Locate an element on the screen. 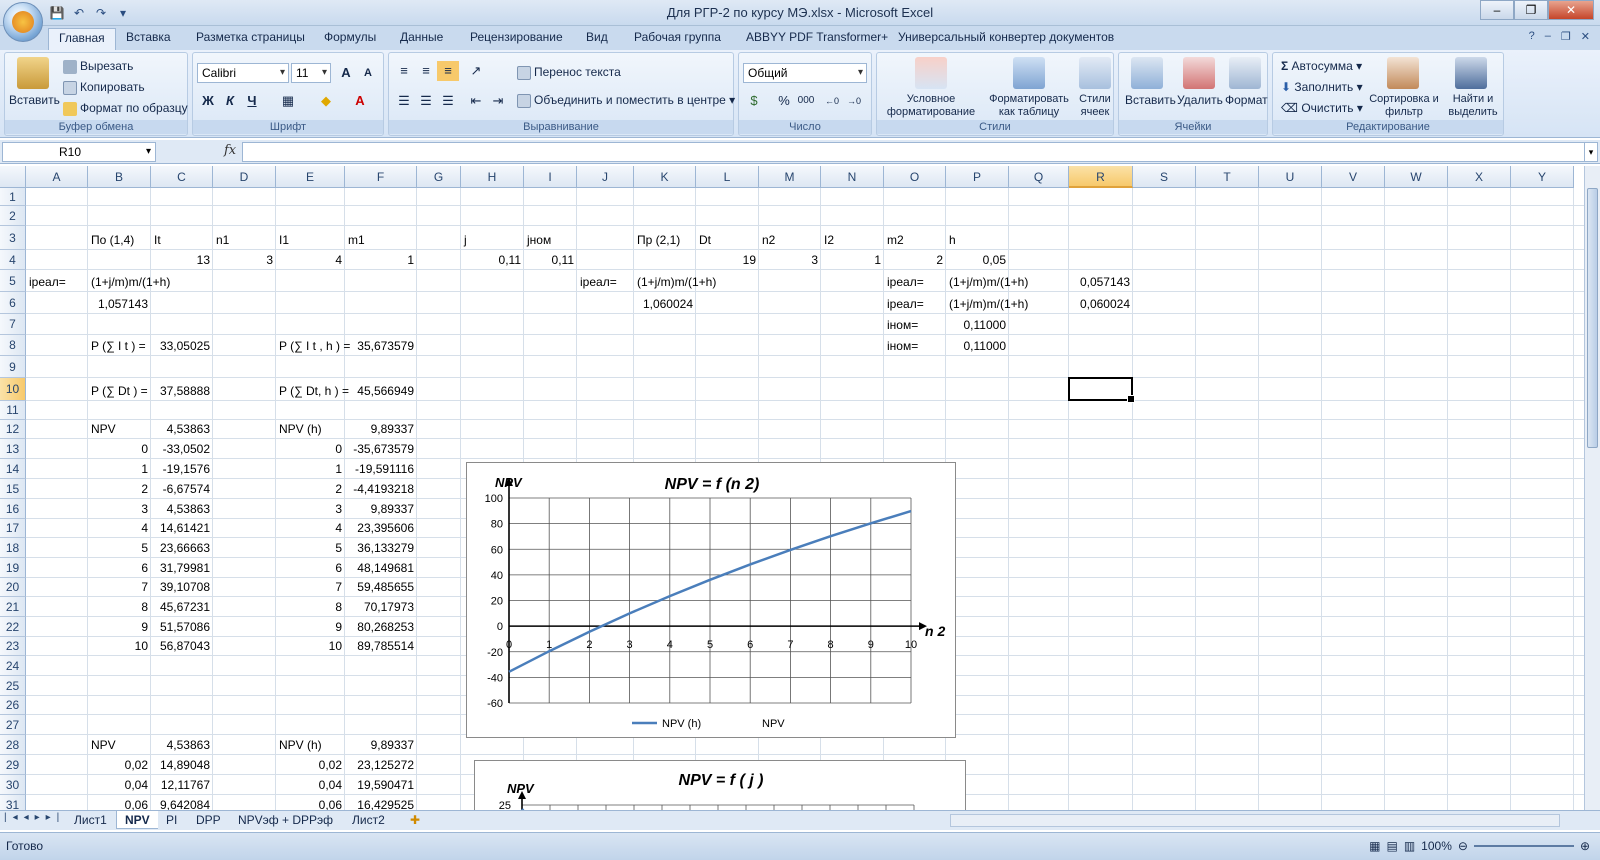 The image size is (1600, 860). cell-f4: 1 is located at coordinates (381, 260).